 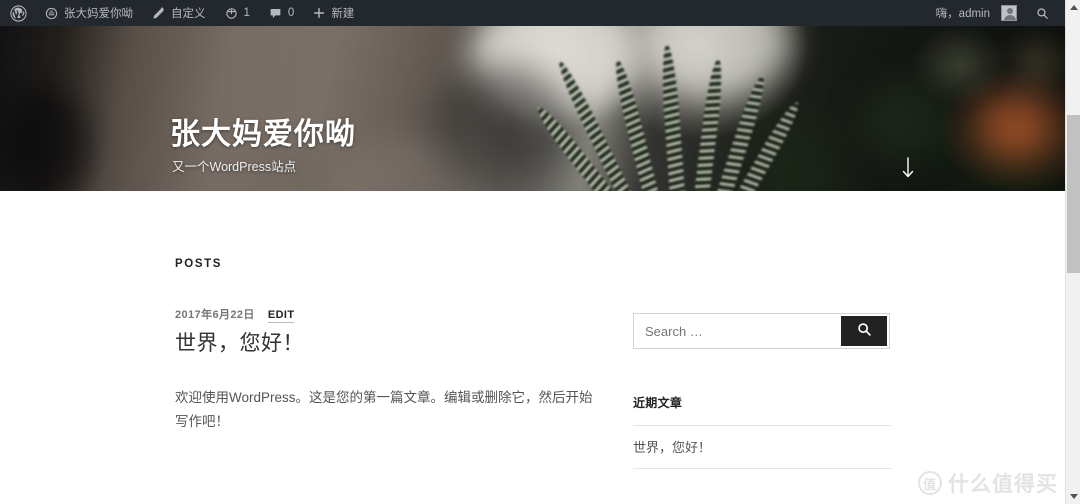 What do you see at coordinates (658, 403) in the screenshot?
I see `widget-recent-posts-title: 近期文章` at bounding box center [658, 403].